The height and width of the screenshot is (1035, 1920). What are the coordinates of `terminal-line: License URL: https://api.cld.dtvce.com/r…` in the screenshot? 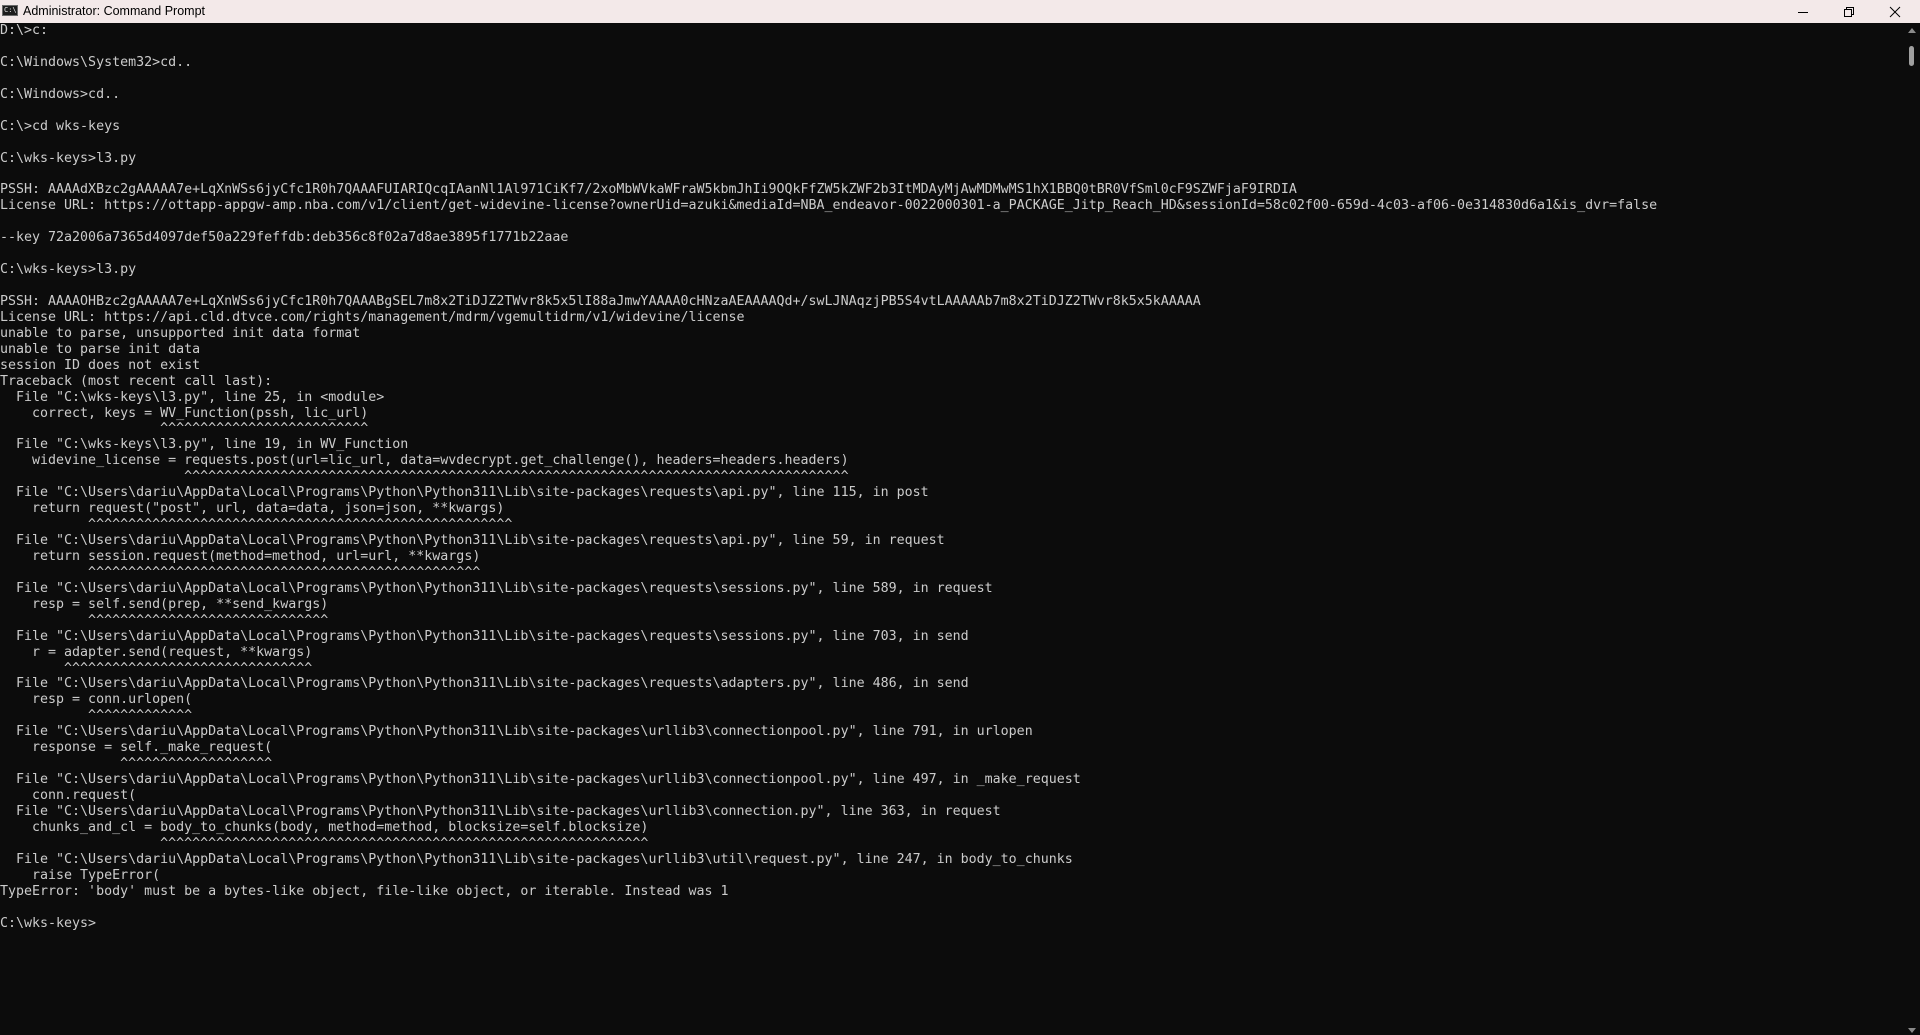 It's located at (372, 317).